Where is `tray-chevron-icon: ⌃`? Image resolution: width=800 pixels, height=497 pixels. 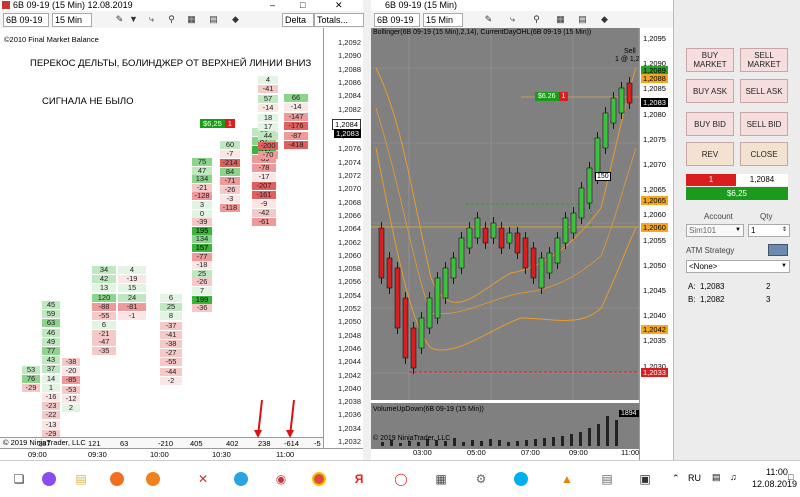
tray-chevron-icon: ⌃ is located at coordinates (676, 478).